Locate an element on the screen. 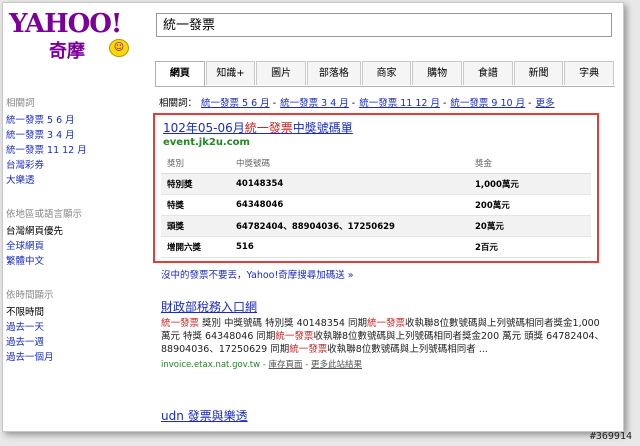 This screenshot has height=446, width=640. sidebar-region-selected: 台灣網頁優先 is located at coordinates (35, 231).